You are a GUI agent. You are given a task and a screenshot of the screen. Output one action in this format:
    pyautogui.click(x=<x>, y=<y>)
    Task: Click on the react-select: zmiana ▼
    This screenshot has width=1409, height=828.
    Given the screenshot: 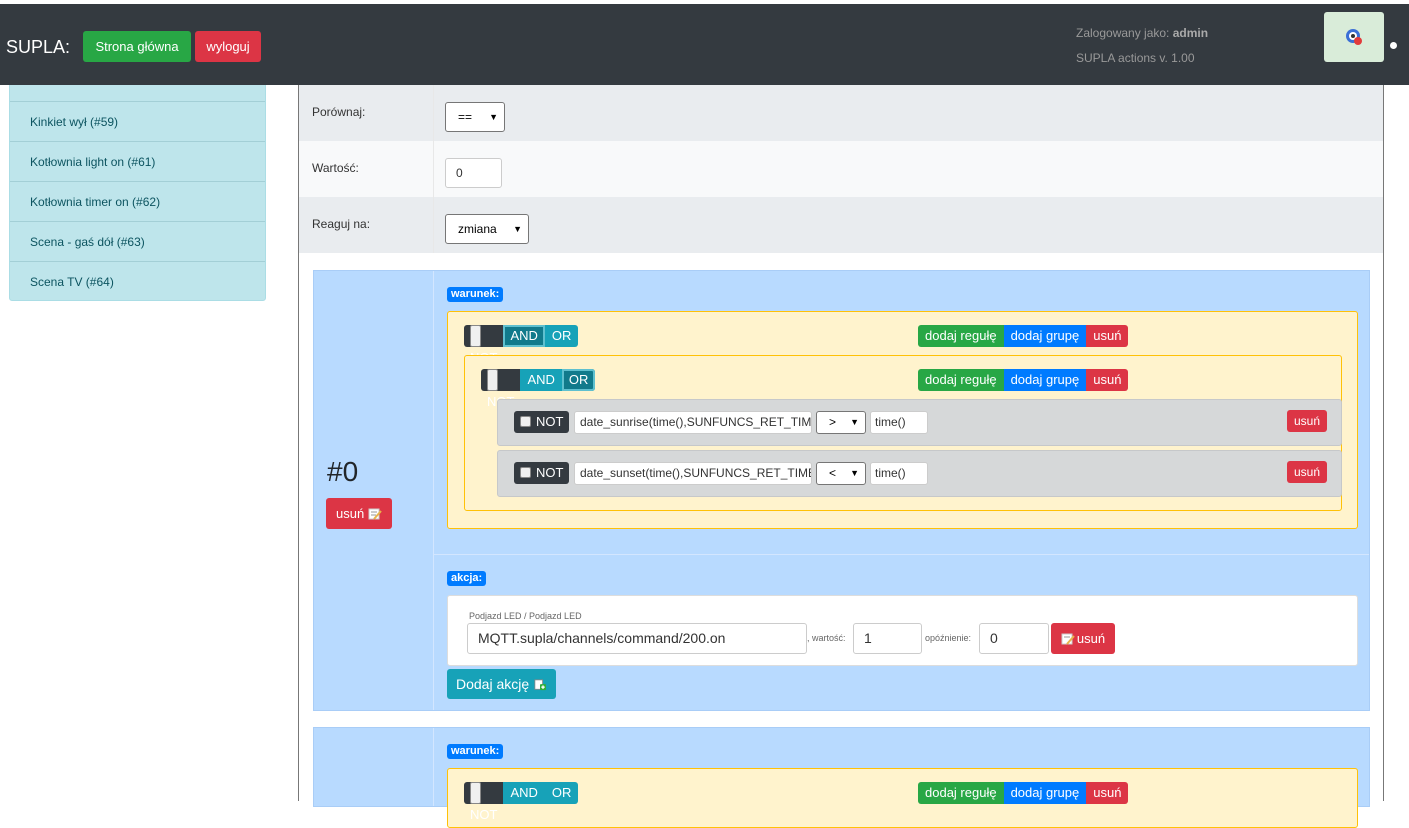 What is the action you would take?
    pyautogui.click(x=487, y=229)
    